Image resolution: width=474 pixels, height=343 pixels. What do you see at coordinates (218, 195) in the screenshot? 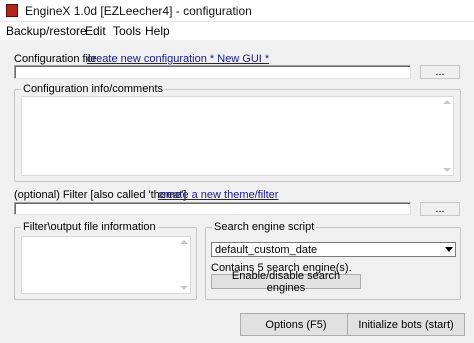
I see `create-filter-link: create a new theme/filter` at bounding box center [218, 195].